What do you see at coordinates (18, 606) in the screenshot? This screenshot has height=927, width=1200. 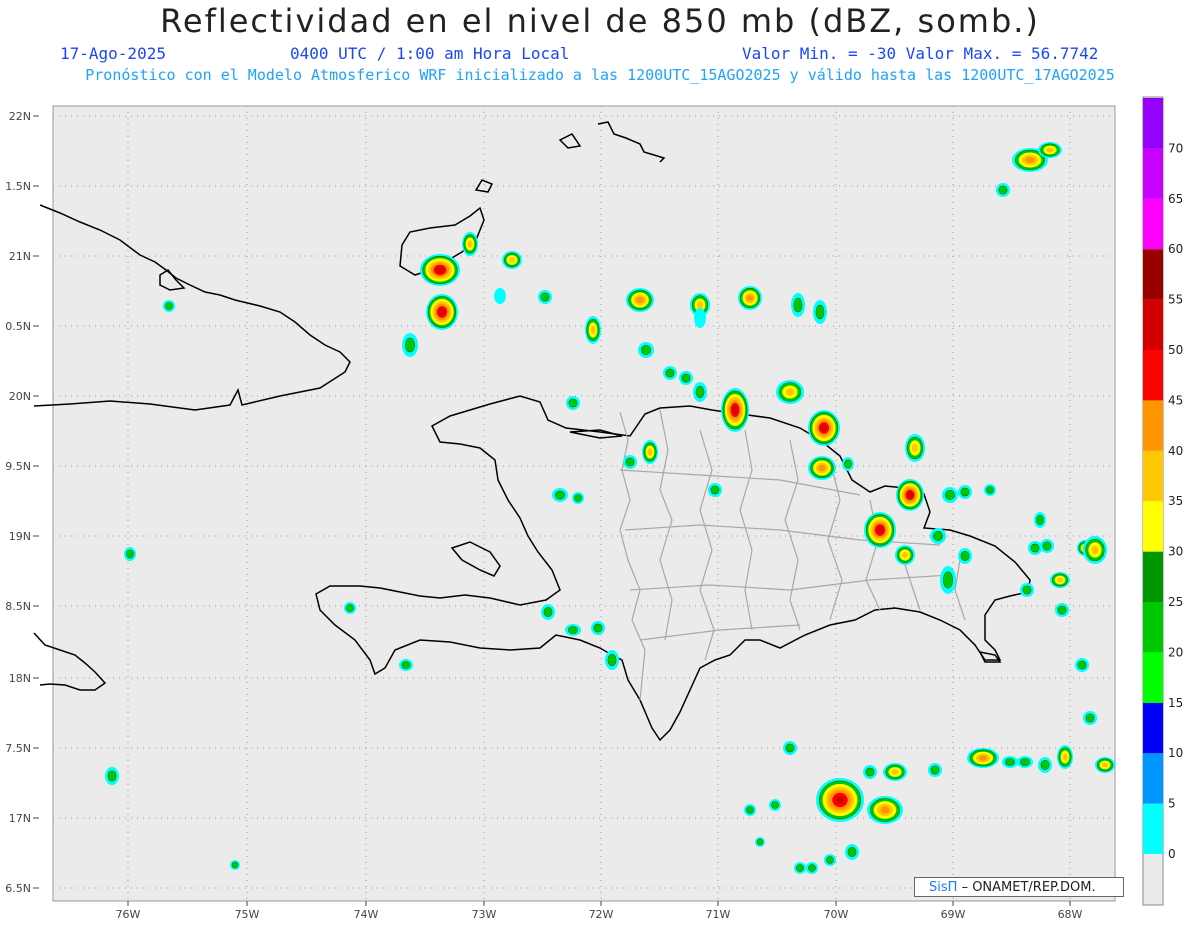 I see `lat-label: 8.5N` at bounding box center [18, 606].